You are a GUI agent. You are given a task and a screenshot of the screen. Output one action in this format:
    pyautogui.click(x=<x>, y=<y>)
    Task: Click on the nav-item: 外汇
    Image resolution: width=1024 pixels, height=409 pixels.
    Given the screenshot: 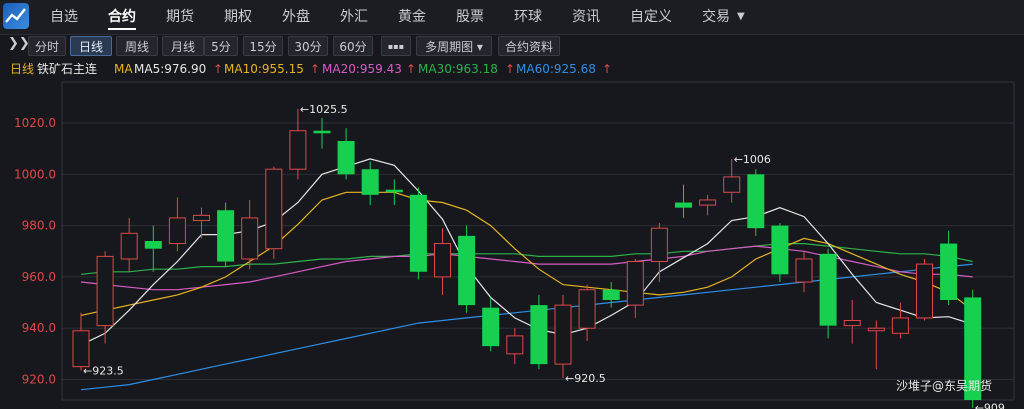 What is the action you would take?
    pyautogui.click(x=354, y=17)
    